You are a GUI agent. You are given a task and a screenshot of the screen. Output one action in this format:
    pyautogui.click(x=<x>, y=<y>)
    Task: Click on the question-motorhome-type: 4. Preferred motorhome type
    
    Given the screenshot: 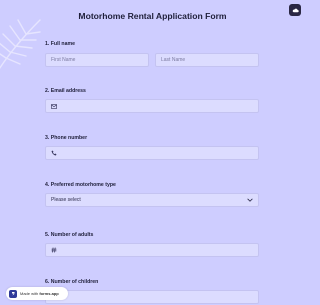 What is the action you would take?
    pyautogui.click(x=80, y=185)
    